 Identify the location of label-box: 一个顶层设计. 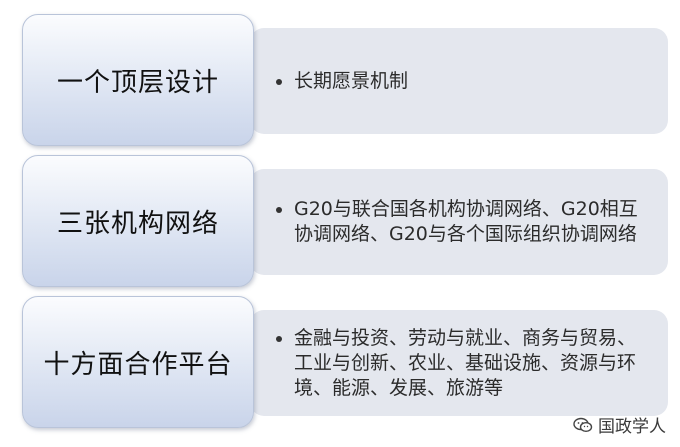
(138, 80).